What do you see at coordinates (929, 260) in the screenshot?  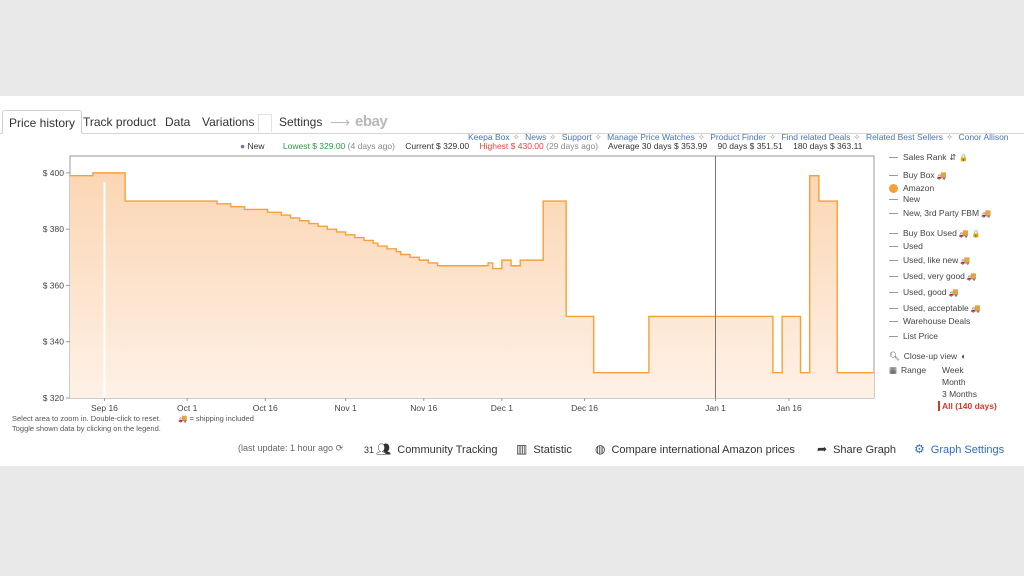 I see `legend-used-like-new: Used, like new 🚚` at bounding box center [929, 260].